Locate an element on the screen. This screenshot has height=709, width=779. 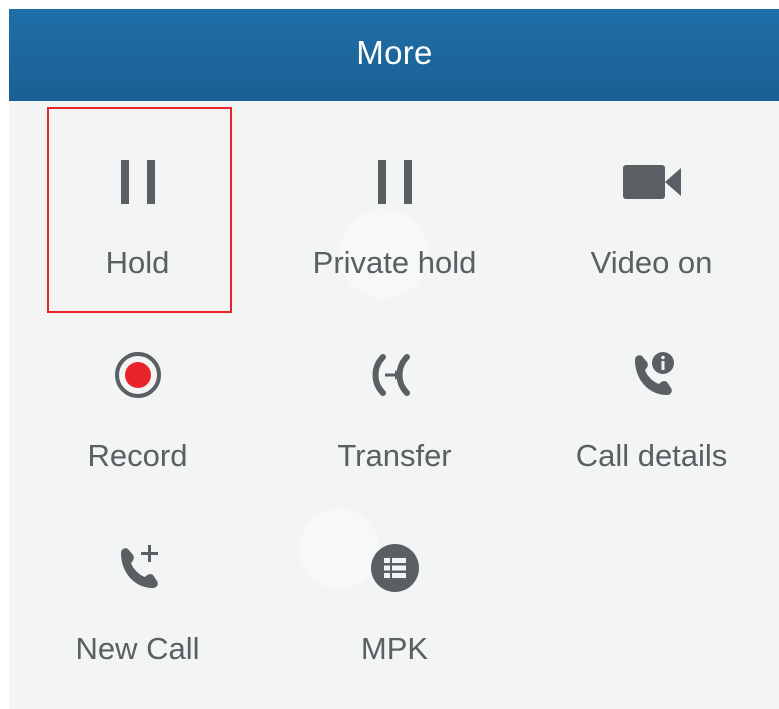
private-hold-button: Private hold is located at coordinates (394, 197).